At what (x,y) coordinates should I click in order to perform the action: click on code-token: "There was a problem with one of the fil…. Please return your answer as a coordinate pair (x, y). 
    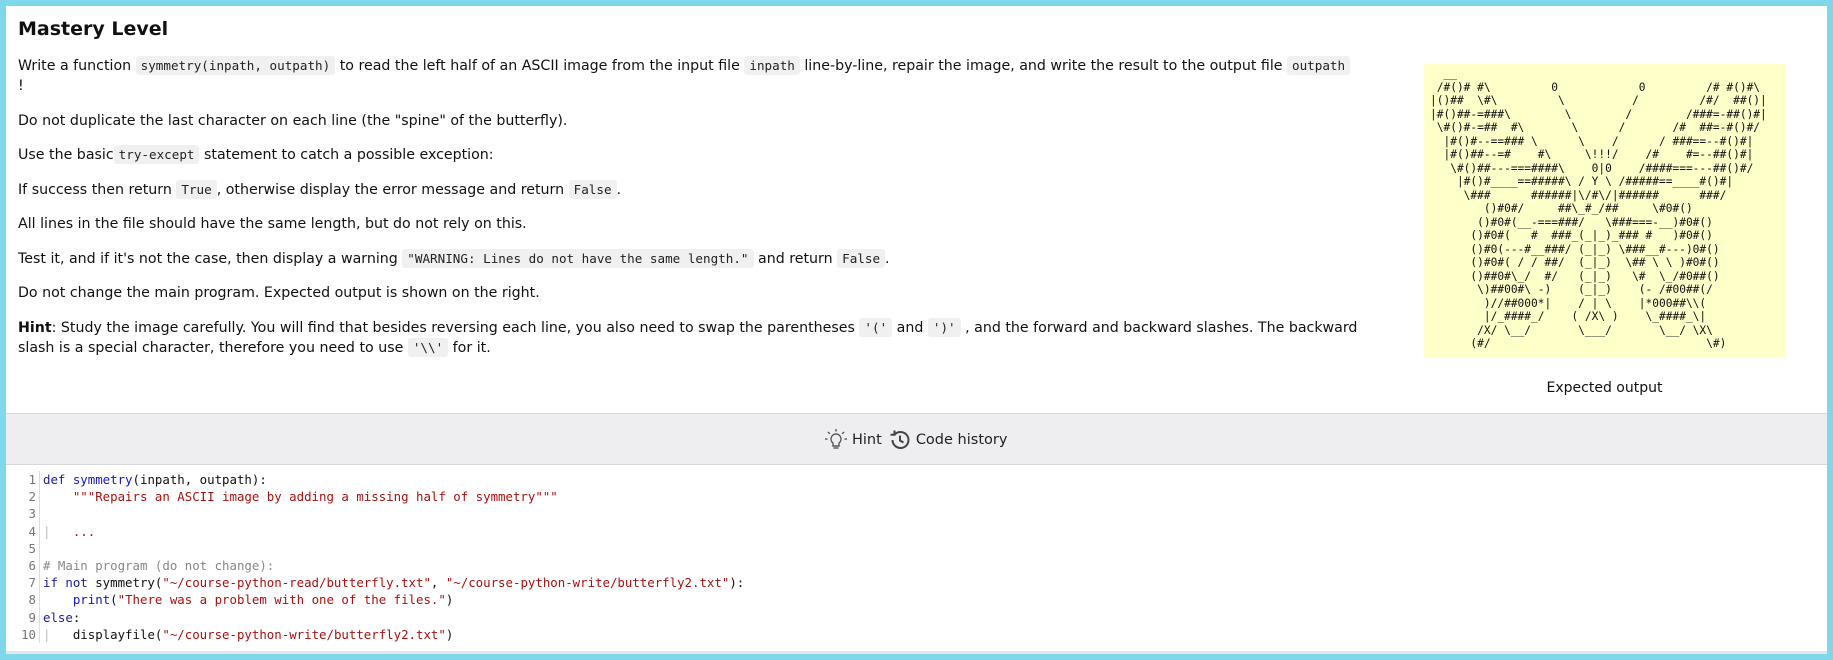
    Looking at the image, I should click on (281, 600).